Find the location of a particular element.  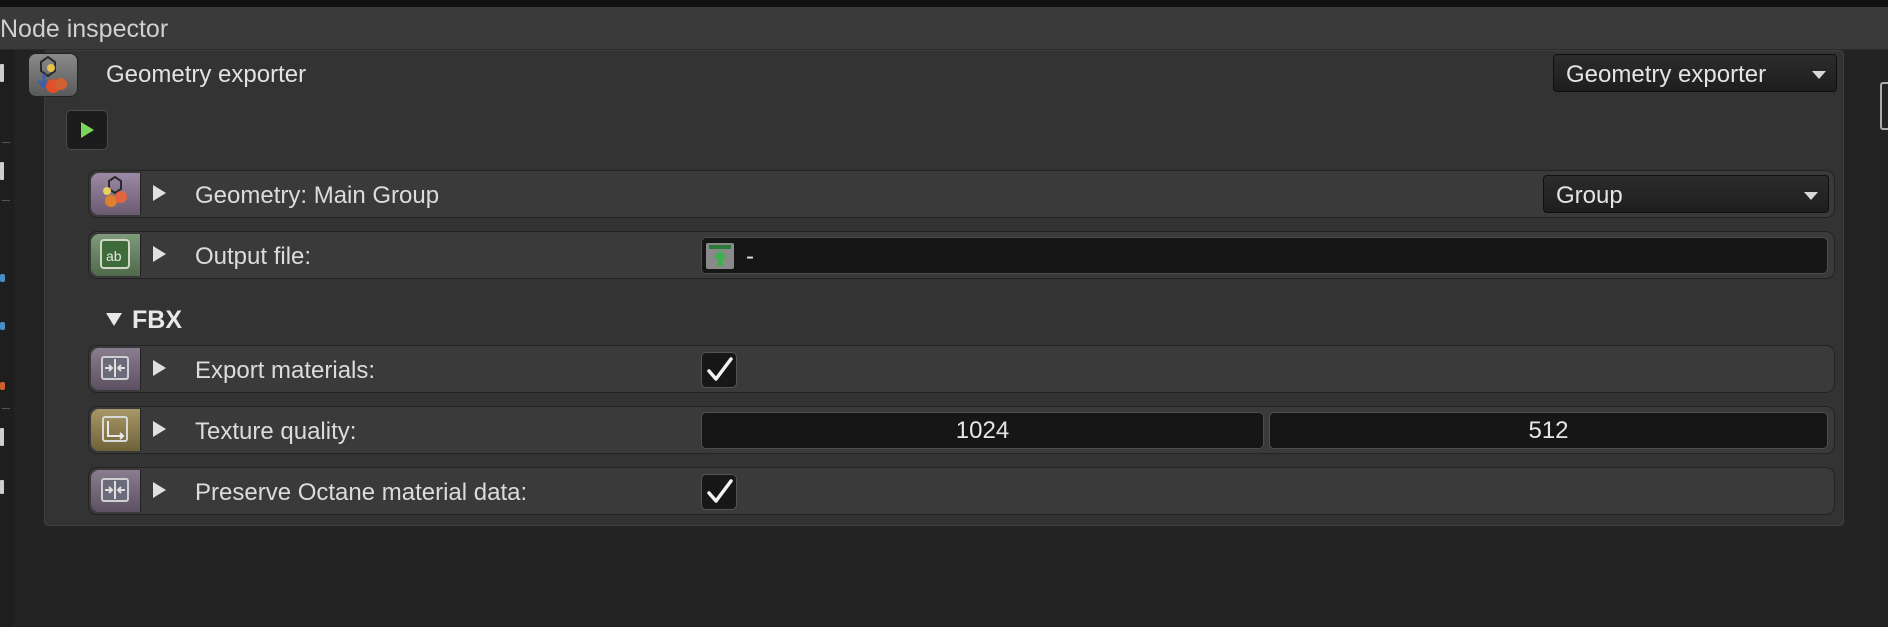

pin-row-texture-quality: Texture quality: 1024 512 is located at coordinates (961, 430).